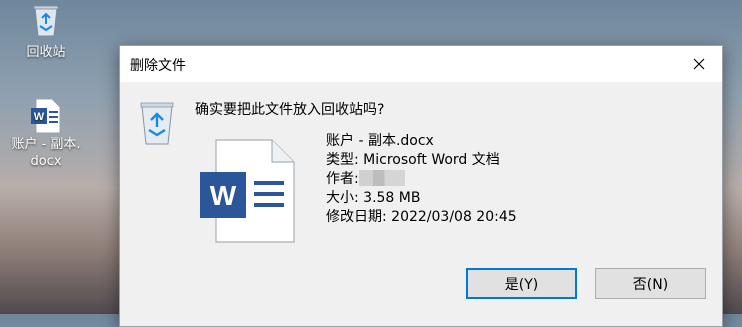 Image resolution: width=742 pixels, height=327 pixels. What do you see at coordinates (381, 178) in the screenshot?
I see `redacted-author` at bounding box center [381, 178].